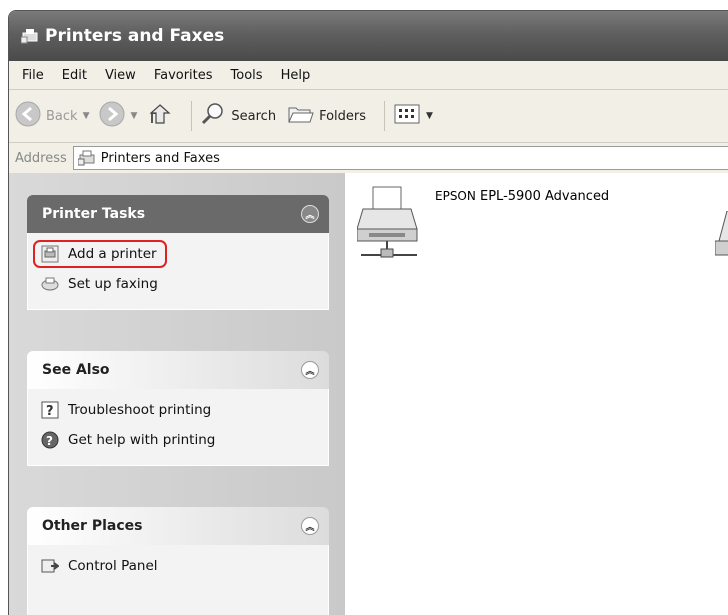 The image size is (728, 615). I want to click on help-question-icon: ?, so click(50, 410).